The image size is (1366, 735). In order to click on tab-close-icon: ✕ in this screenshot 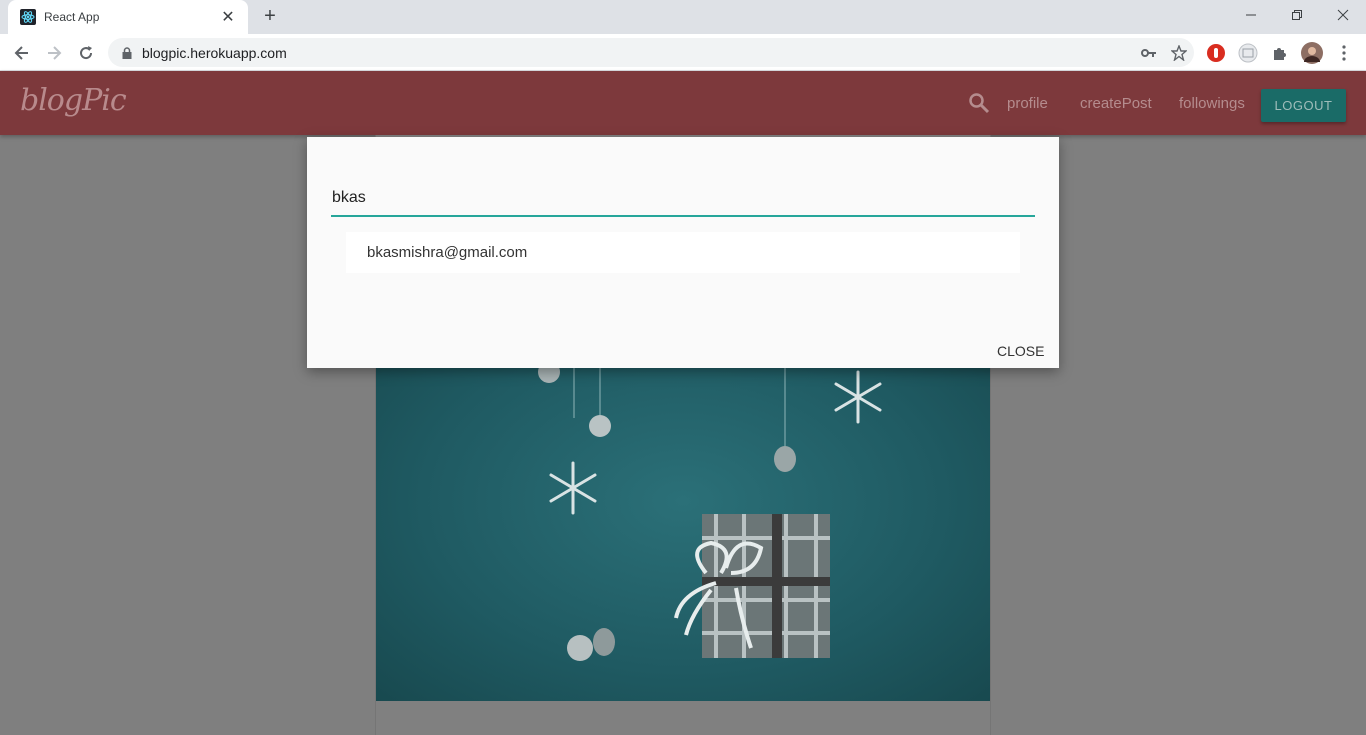, I will do `click(228, 17)`.